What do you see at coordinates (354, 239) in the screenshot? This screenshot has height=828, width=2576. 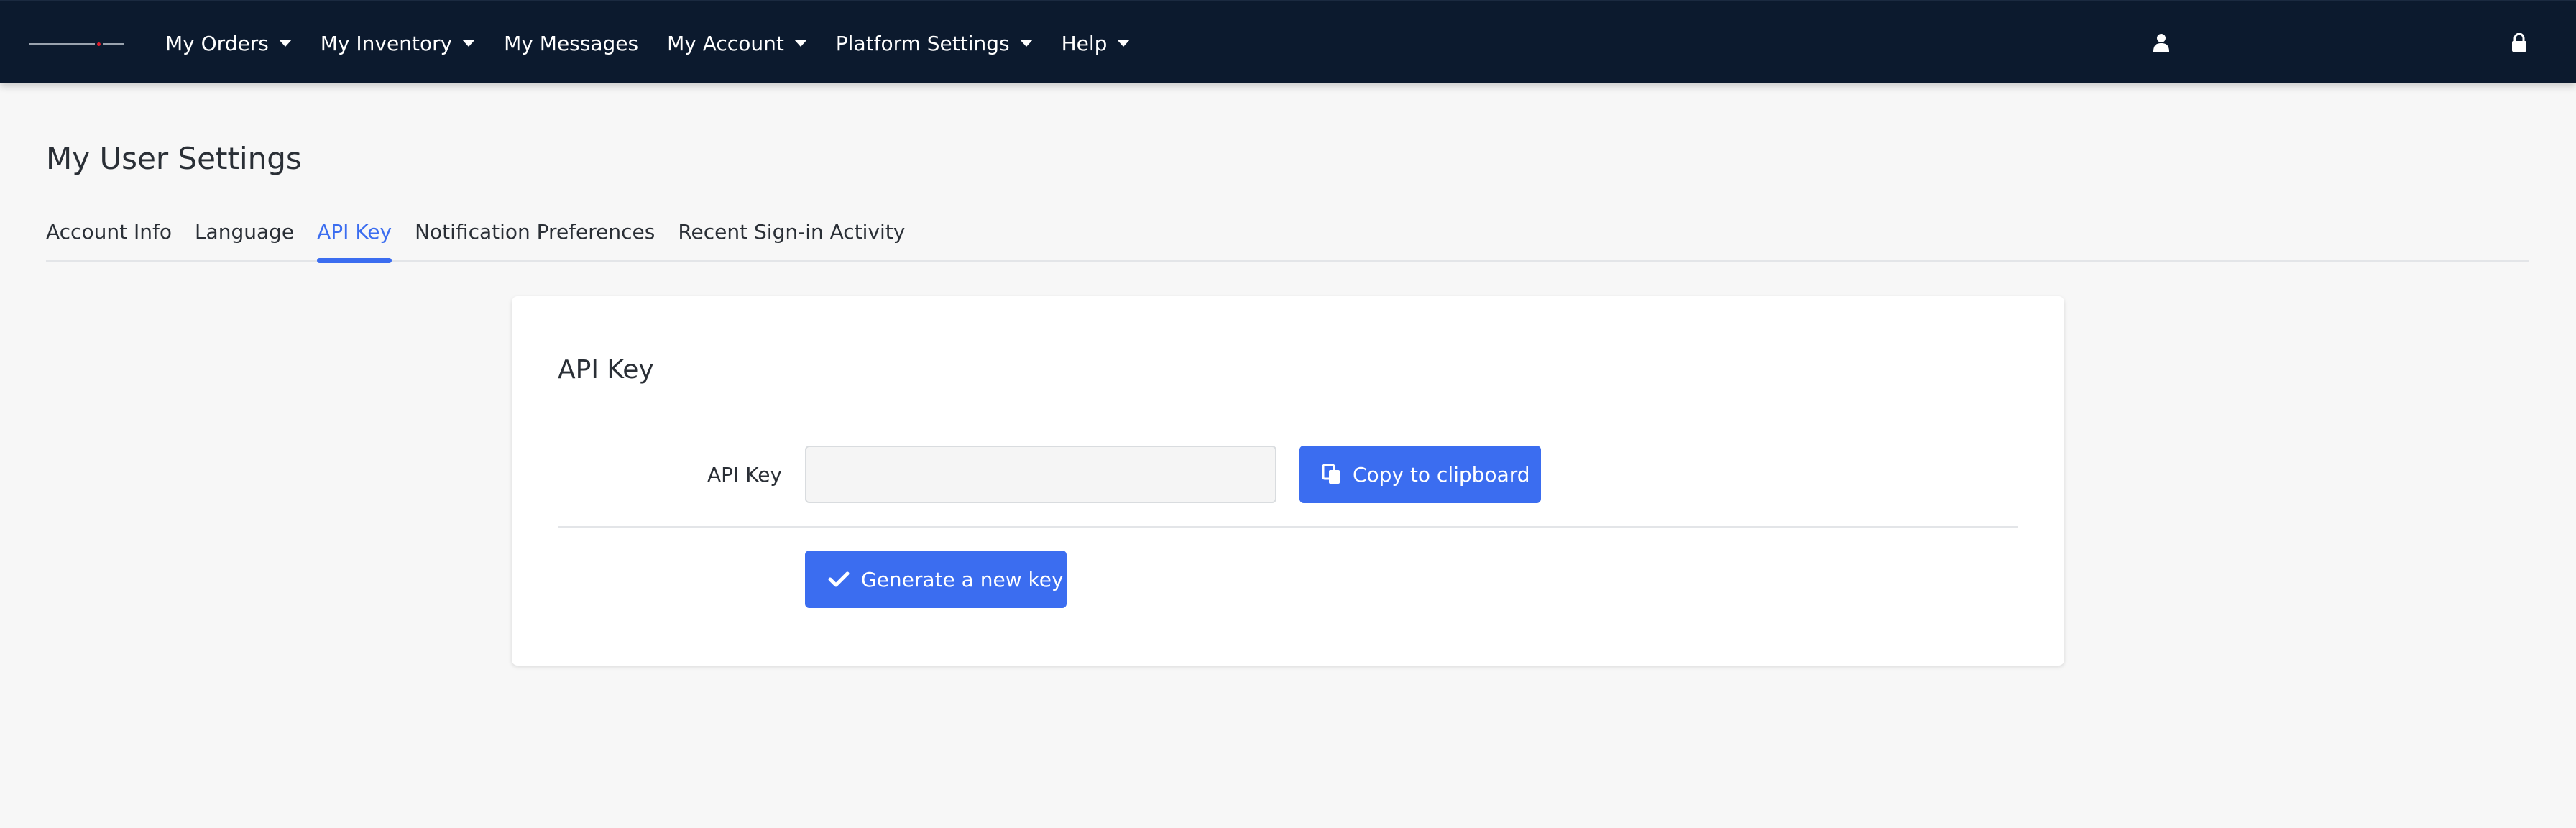 I see `tab-api-key: API Key` at bounding box center [354, 239].